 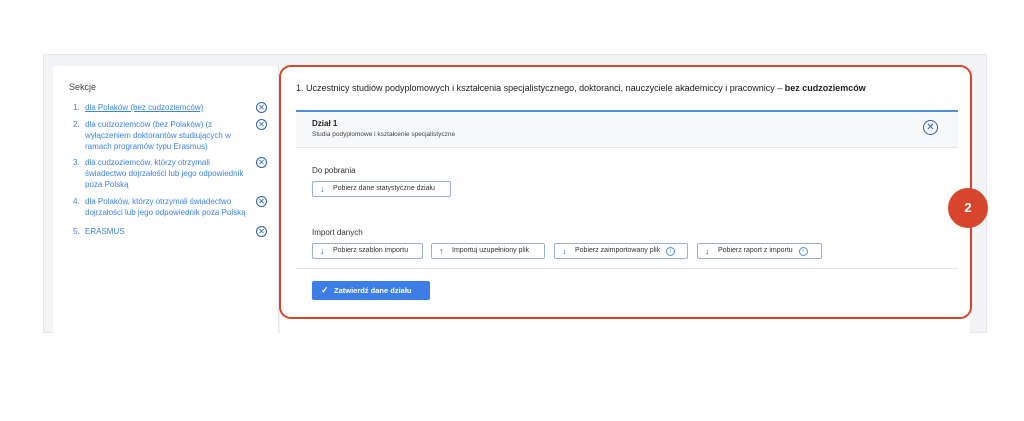 What do you see at coordinates (168, 231) in the screenshot?
I see `sidebar-item-erasmus: 5. ERASMUS` at bounding box center [168, 231].